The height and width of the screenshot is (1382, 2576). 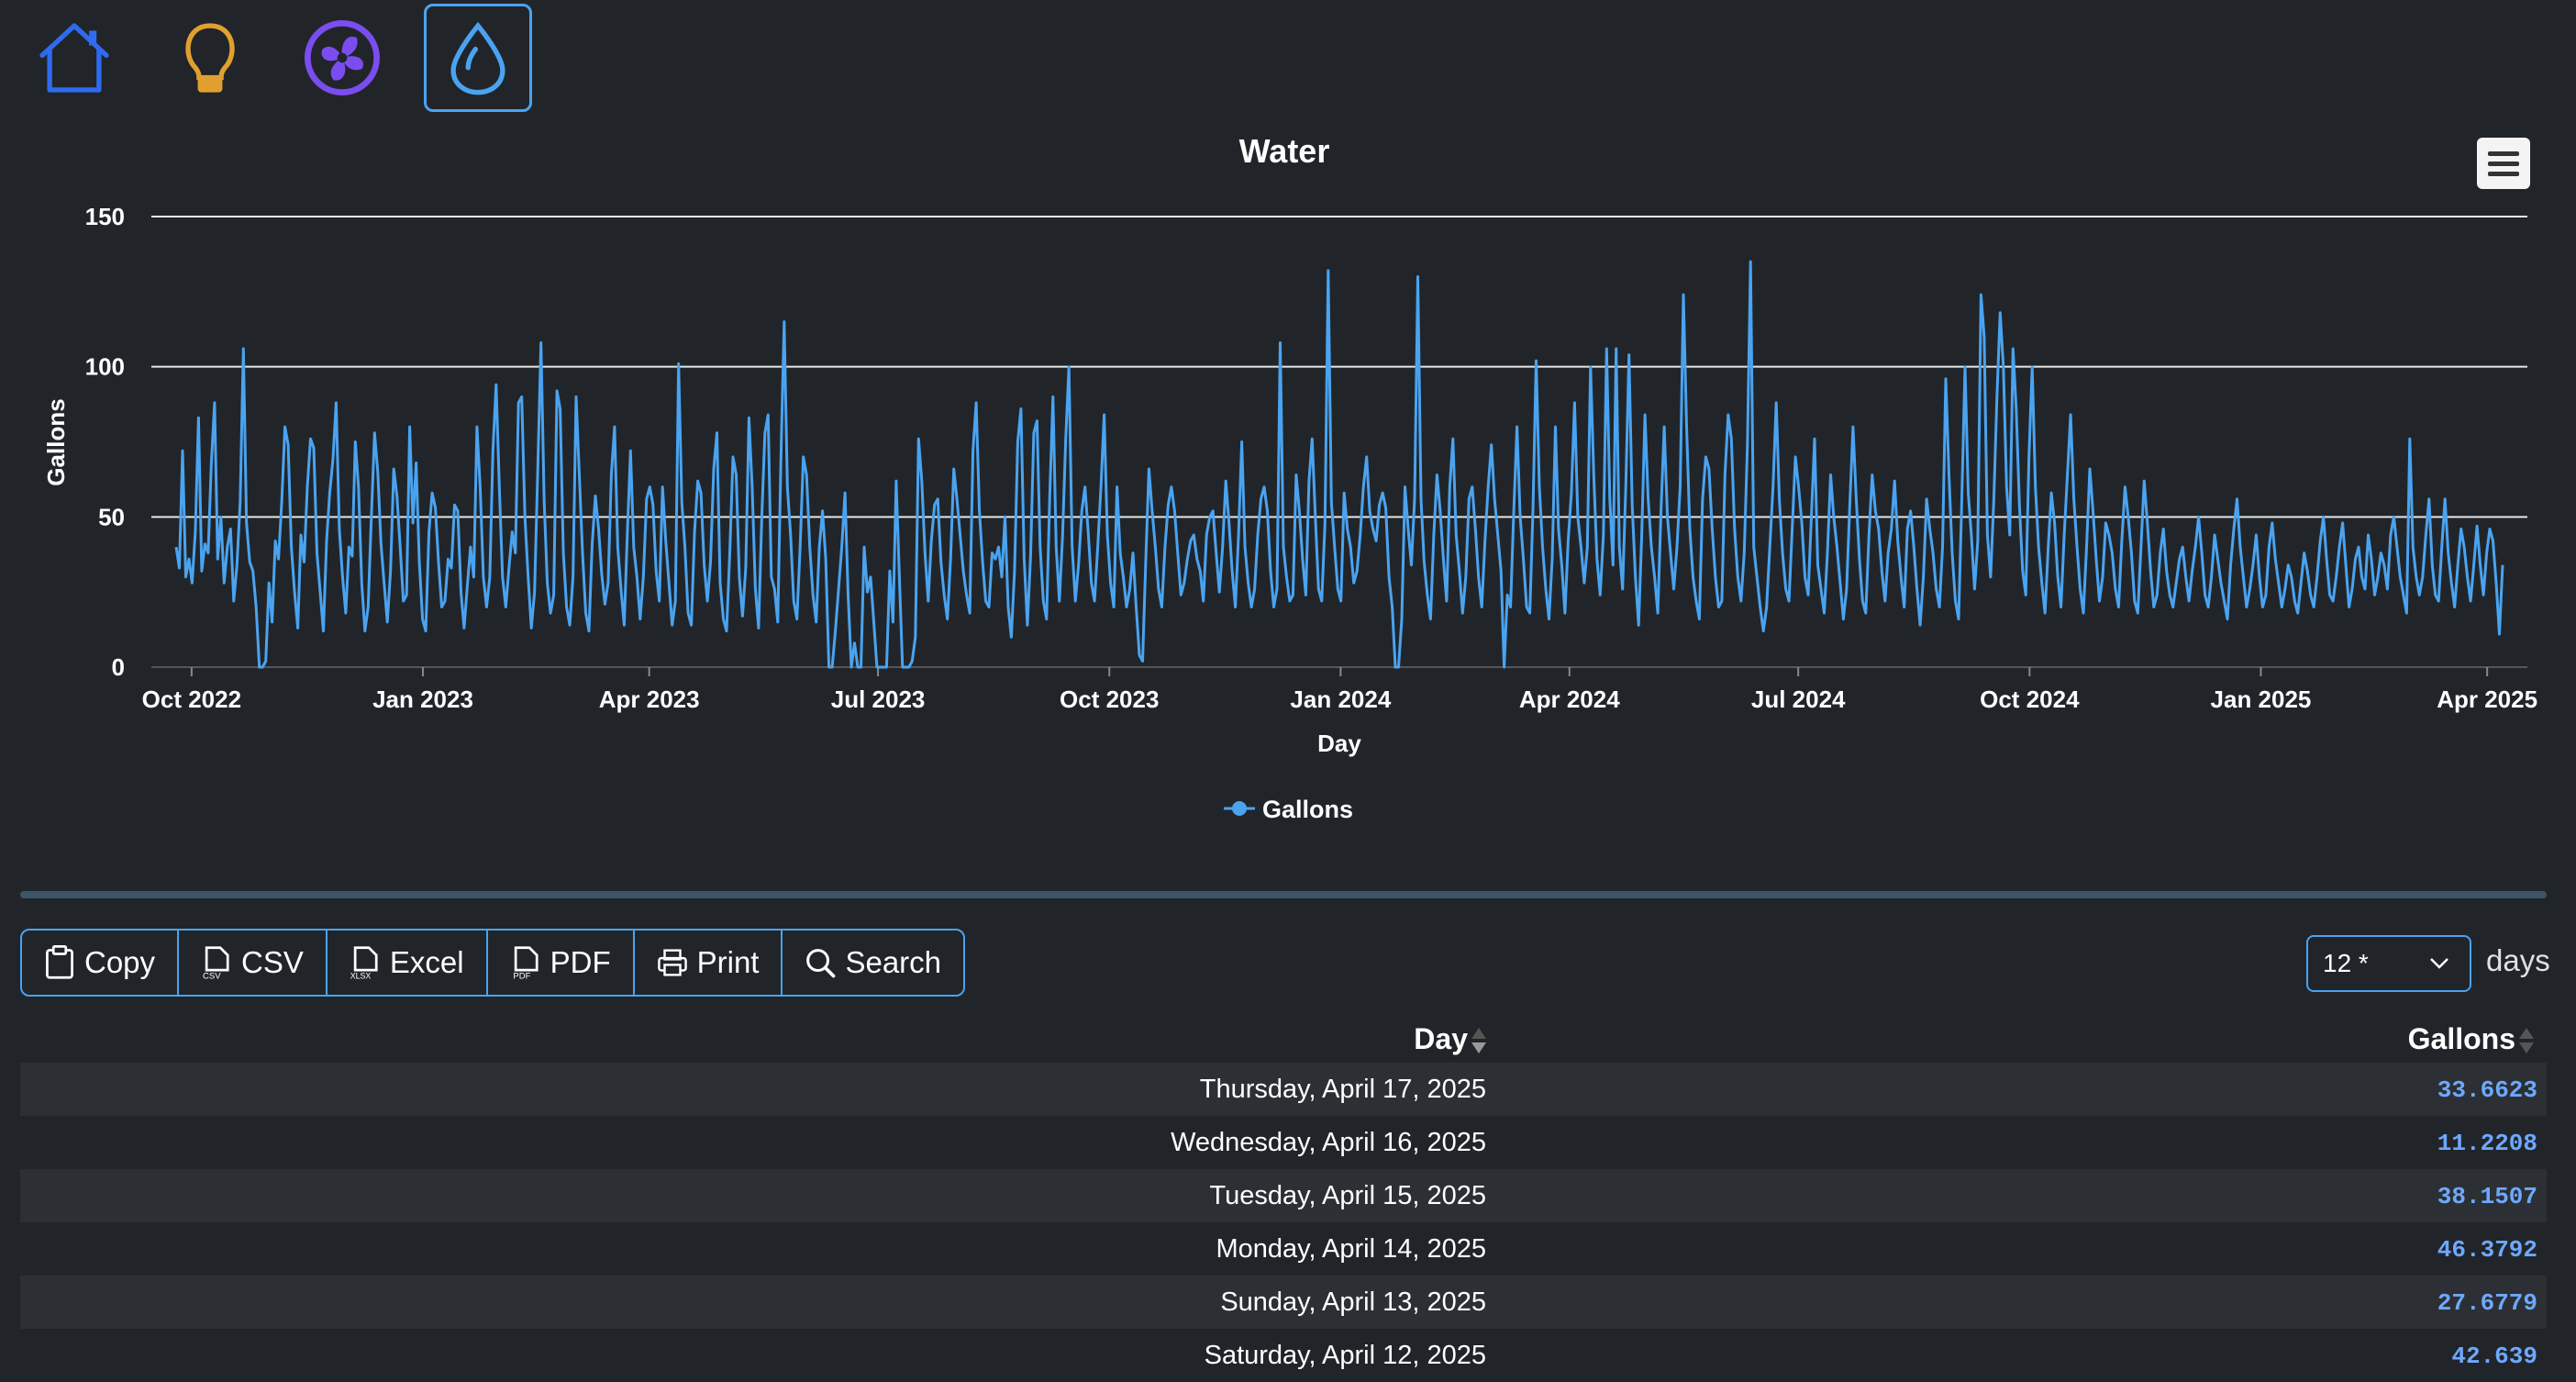 I want to click on csv-label: CSV, so click(x=272, y=962).